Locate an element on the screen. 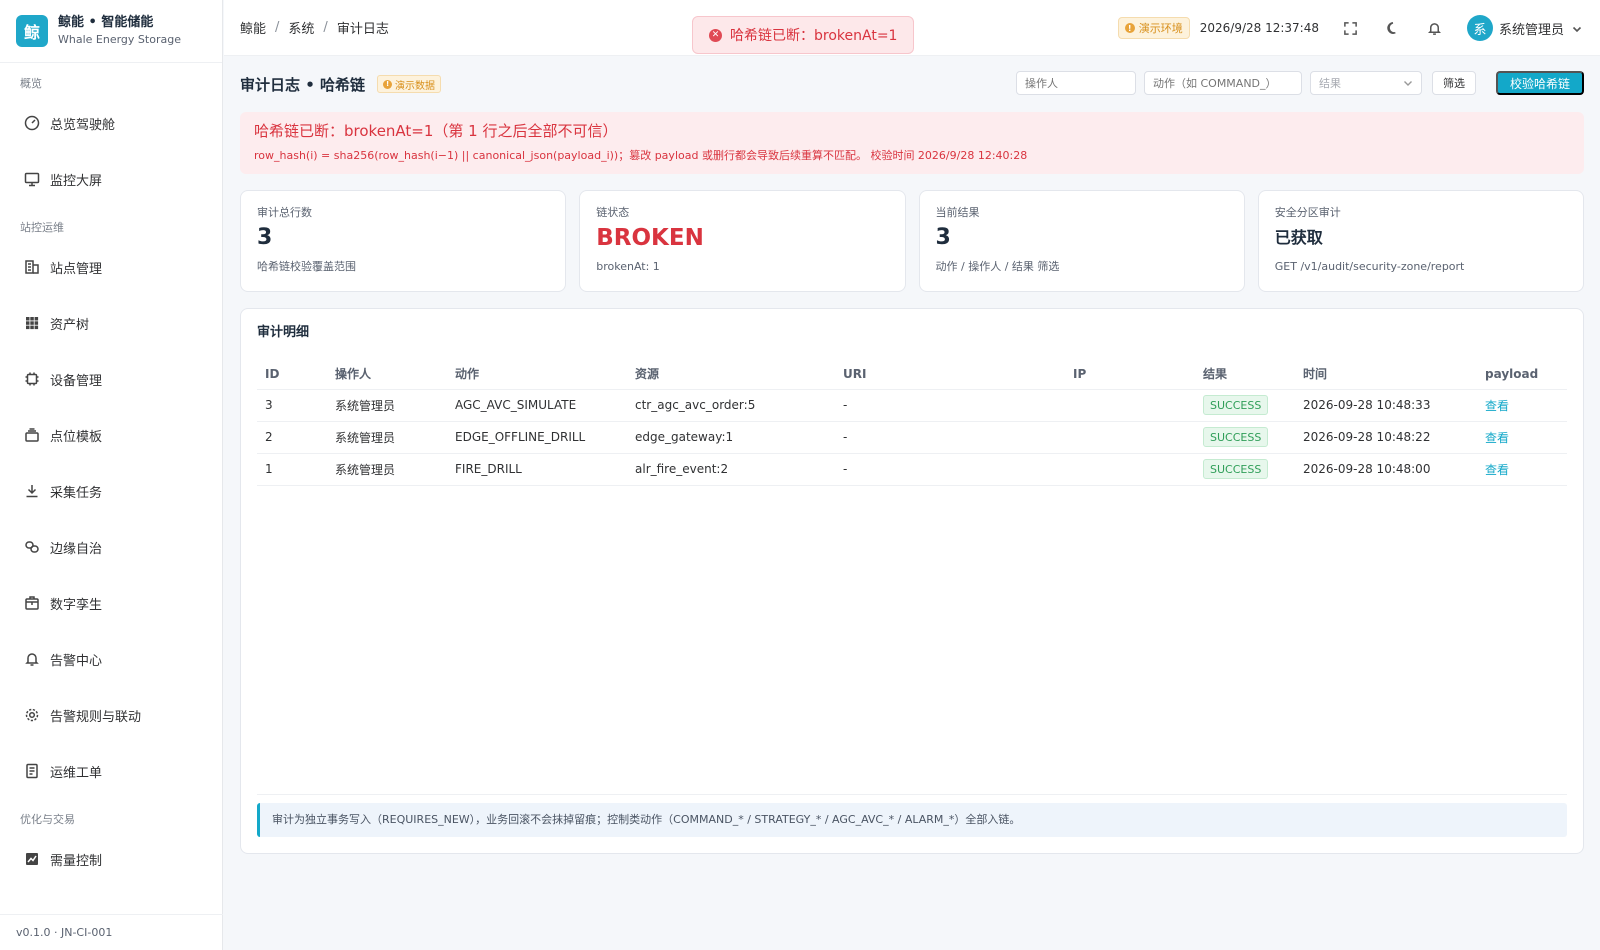 This screenshot has width=1600, height=950. verify-hash-chain-button: 校验哈希链 is located at coordinates (1539, 83).